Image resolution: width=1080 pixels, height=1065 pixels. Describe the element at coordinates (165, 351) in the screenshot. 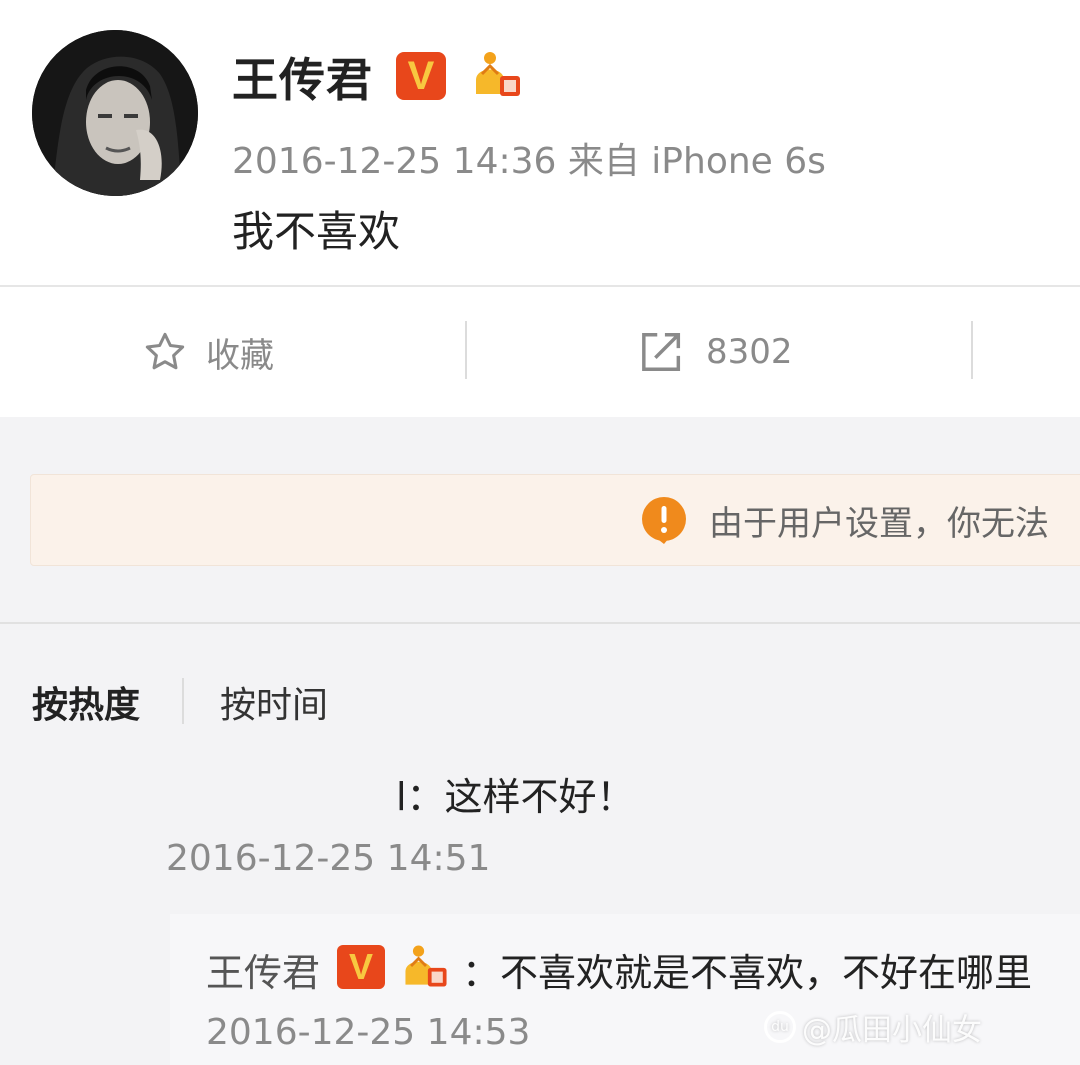

I see `star-outline-icon` at that location.